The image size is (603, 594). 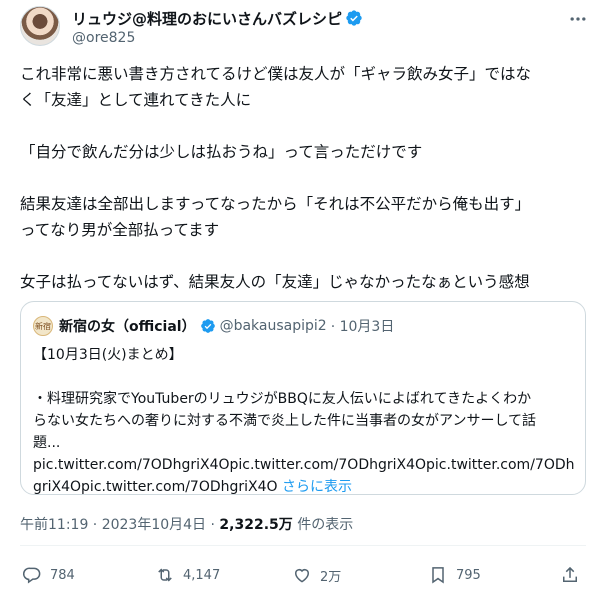 What do you see at coordinates (454, 575) in the screenshot?
I see `bookmark-button: 795` at bounding box center [454, 575].